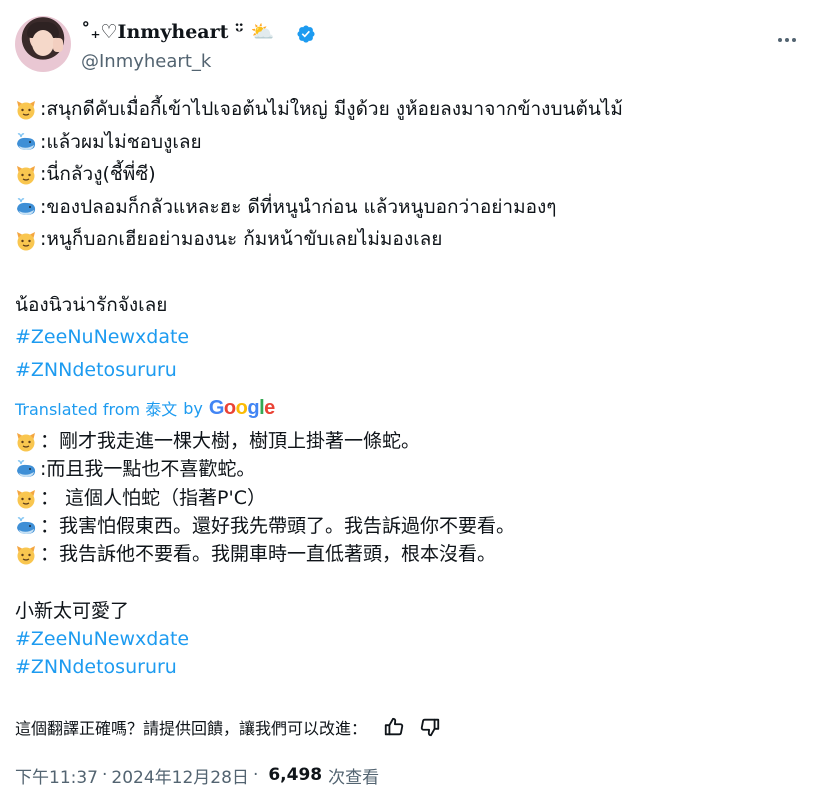  What do you see at coordinates (43, 44) in the screenshot?
I see `avatar` at bounding box center [43, 44].